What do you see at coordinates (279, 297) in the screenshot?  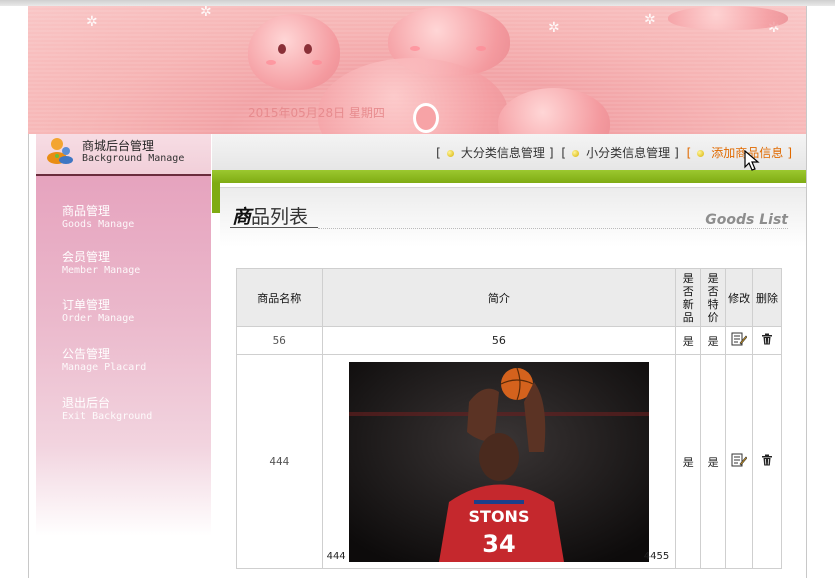 I see `col-header-name: 商品名称` at bounding box center [279, 297].